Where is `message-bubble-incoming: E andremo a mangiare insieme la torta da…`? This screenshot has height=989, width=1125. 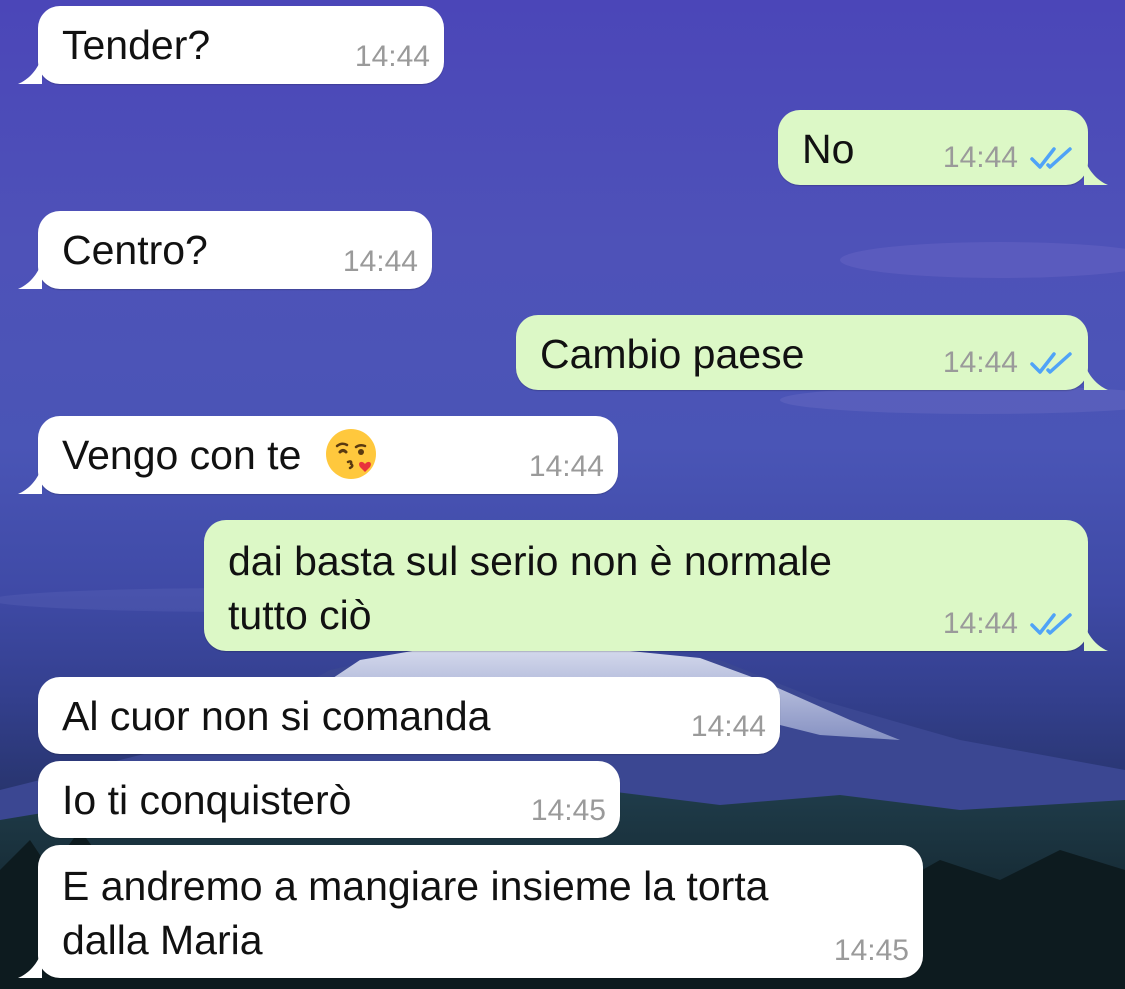
message-bubble-incoming: E andremo a mangiare insieme la torta da… is located at coordinates (470, 911).